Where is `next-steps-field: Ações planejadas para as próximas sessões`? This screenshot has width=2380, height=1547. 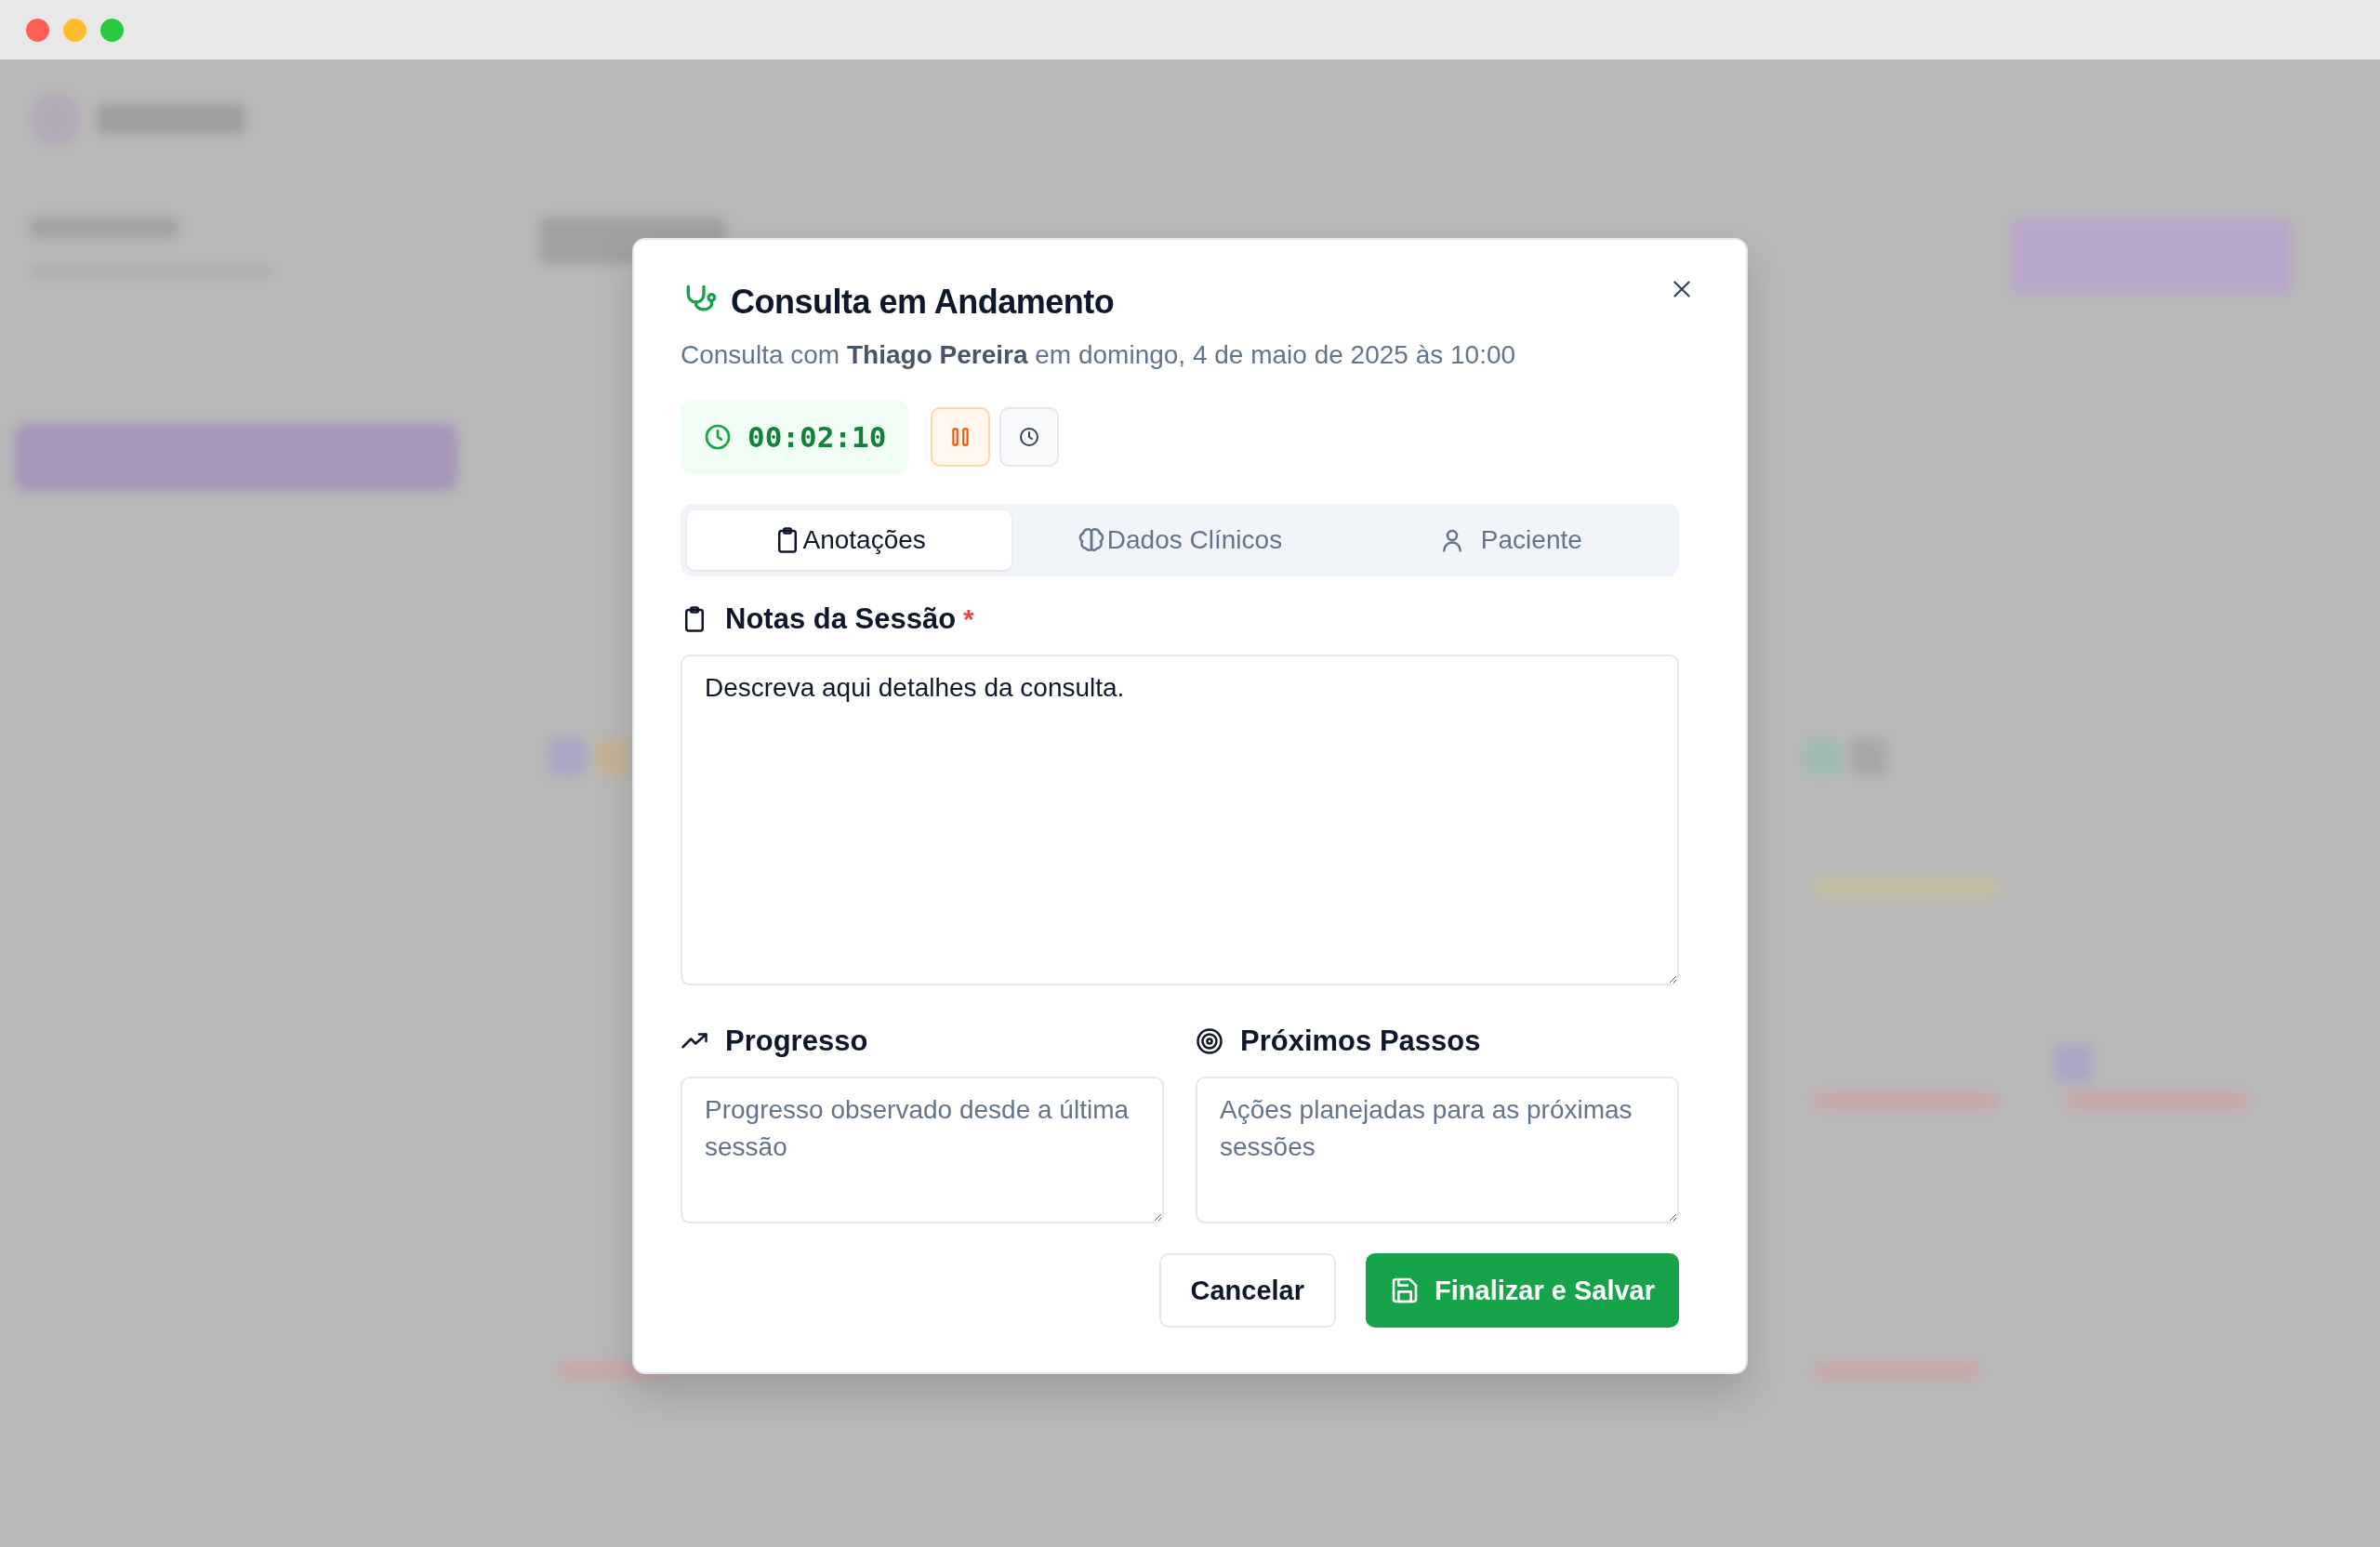 next-steps-field: Ações planejadas para as próximas sessões is located at coordinates (1437, 1150).